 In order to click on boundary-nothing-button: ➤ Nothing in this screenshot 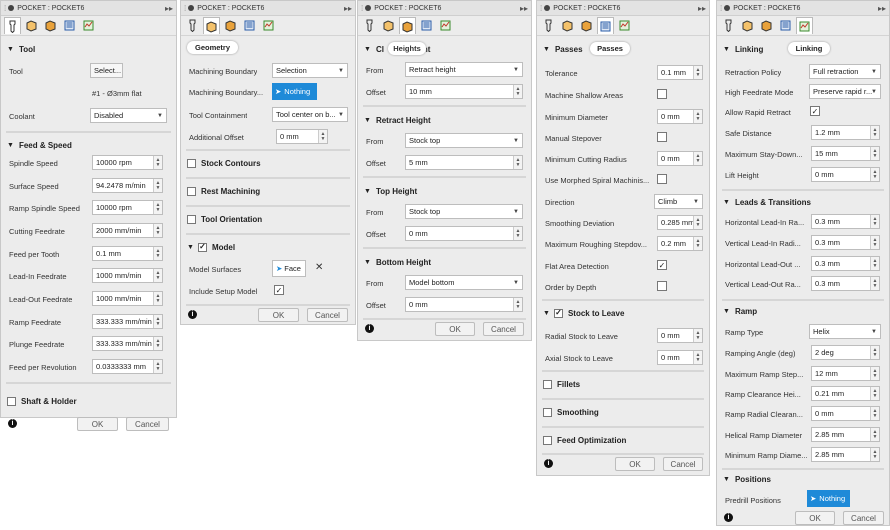, I will do `click(294, 91)`.